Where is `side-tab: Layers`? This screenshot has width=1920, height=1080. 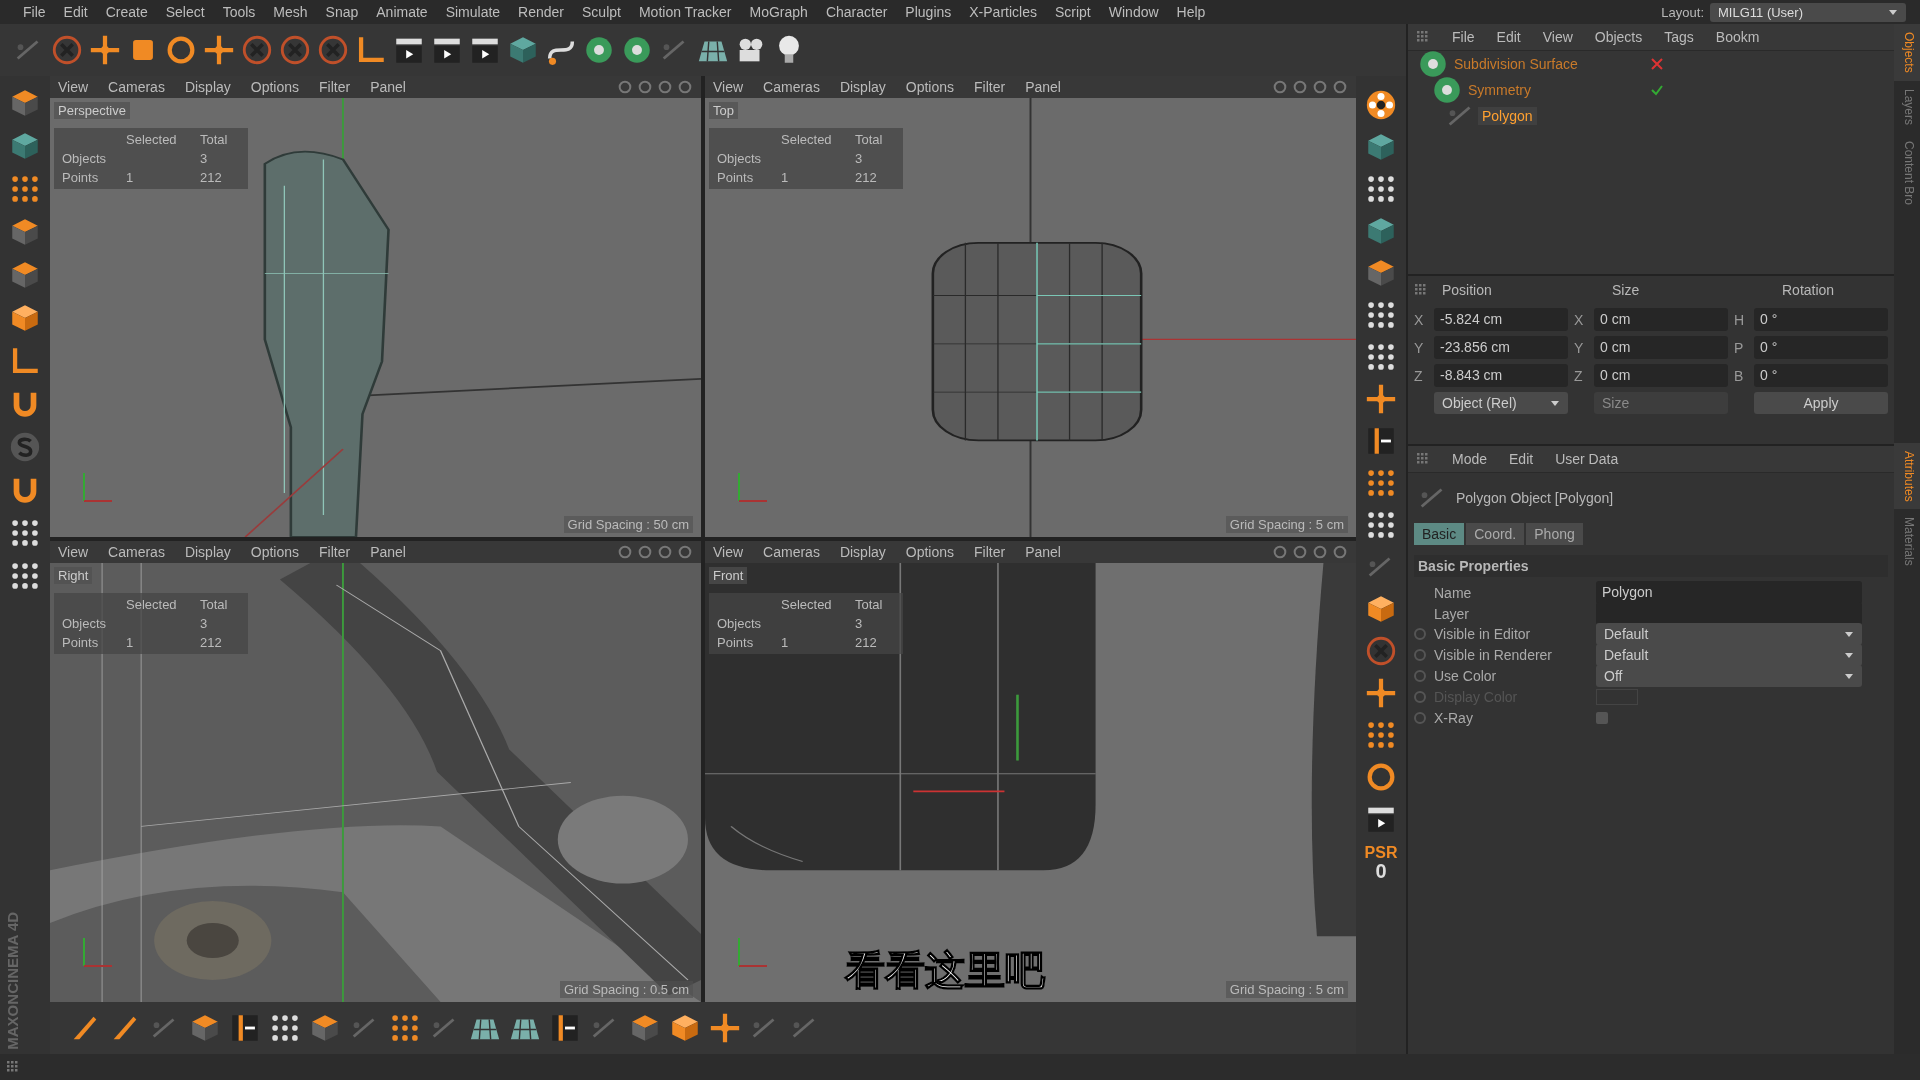 side-tab: Layers is located at coordinates (1907, 106).